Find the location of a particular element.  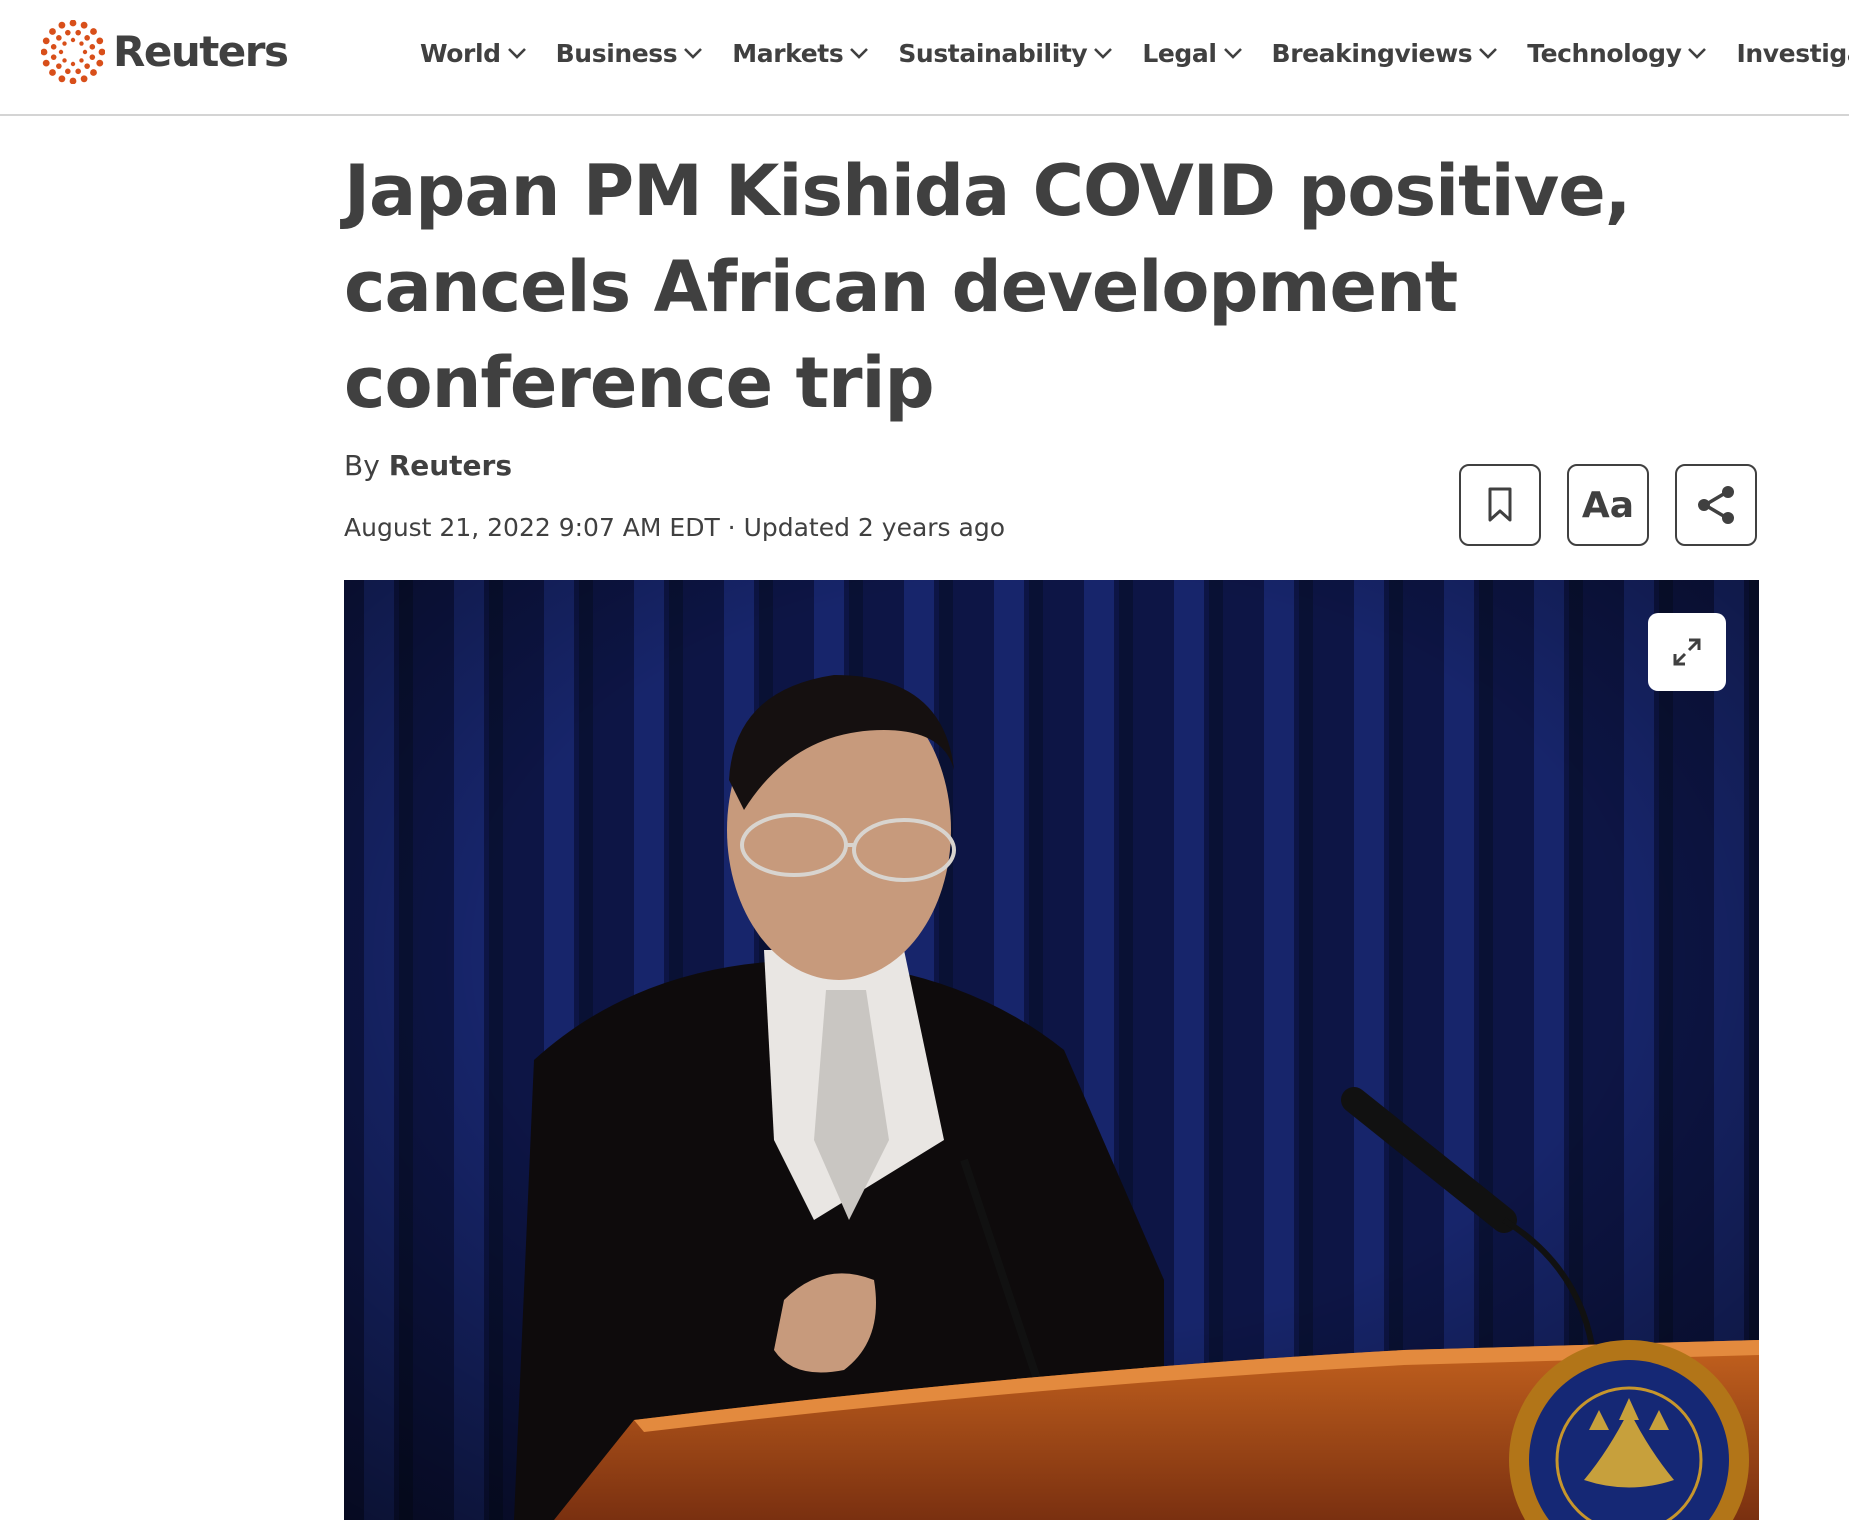

nav-item-label: Investigations is located at coordinates (1792, 53).